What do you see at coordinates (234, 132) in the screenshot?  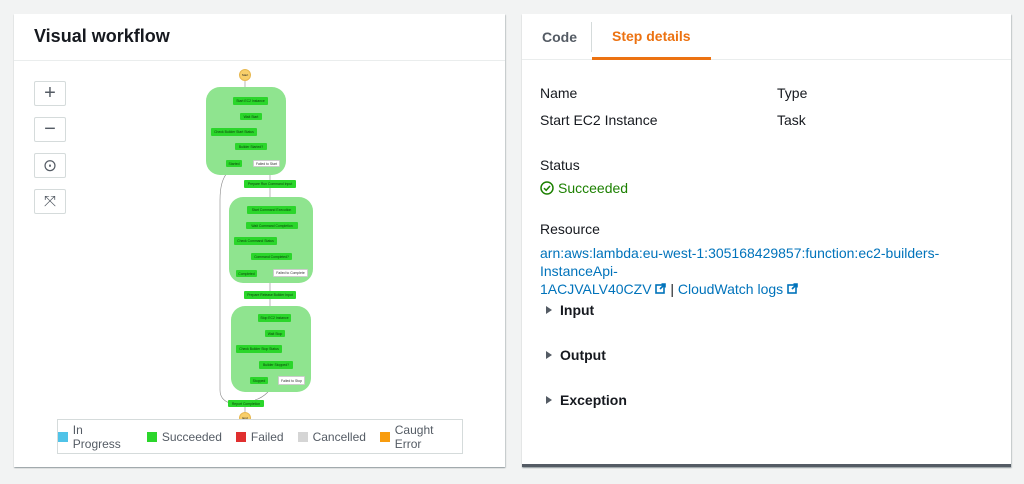 I see `workflow-node: Check Builder Start Status` at bounding box center [234, 132].